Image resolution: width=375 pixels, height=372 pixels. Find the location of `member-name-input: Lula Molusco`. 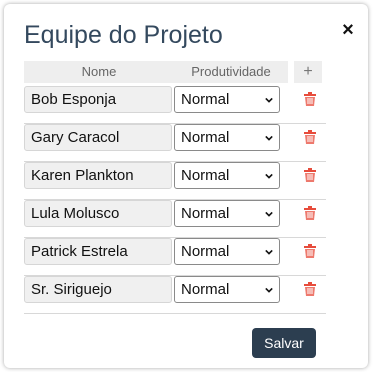

member-name-input: Lula Molusco is located at coordinates (98, 213).